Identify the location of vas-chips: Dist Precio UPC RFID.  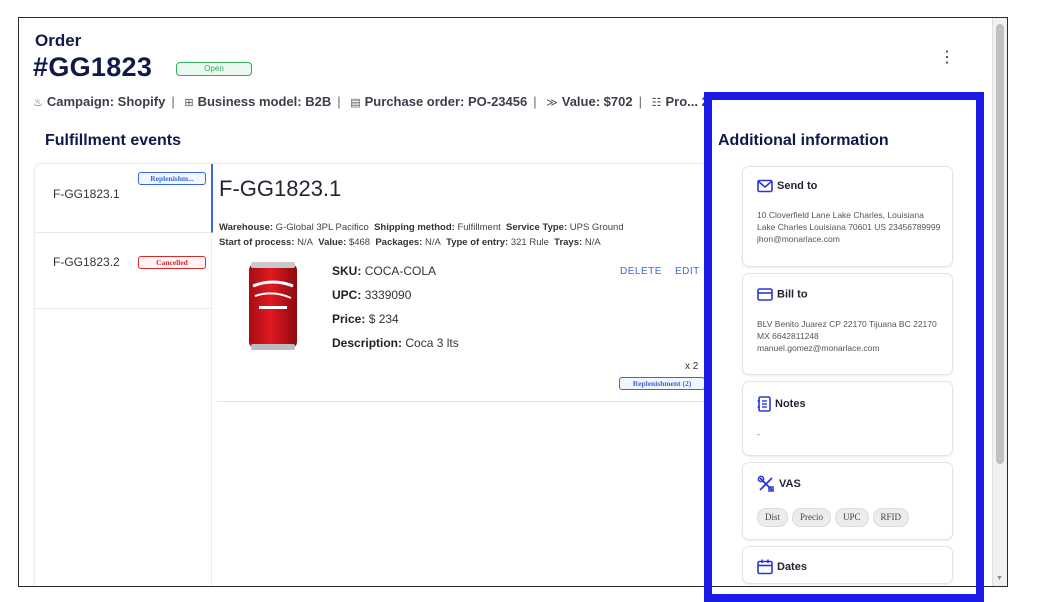
(835, 517).